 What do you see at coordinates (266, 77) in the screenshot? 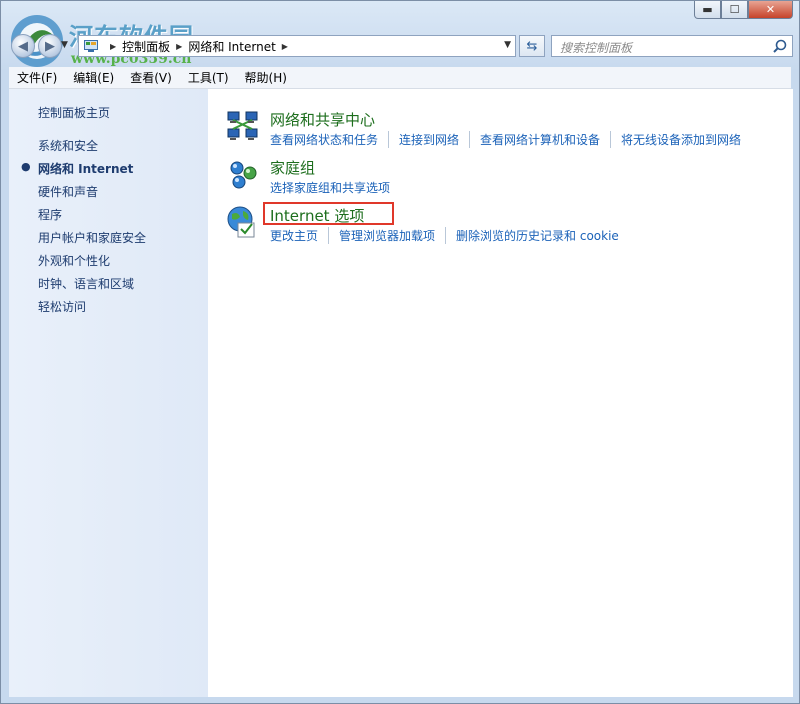
I see `menu-help: 帮助(H)` at bounding box center [266, 77].